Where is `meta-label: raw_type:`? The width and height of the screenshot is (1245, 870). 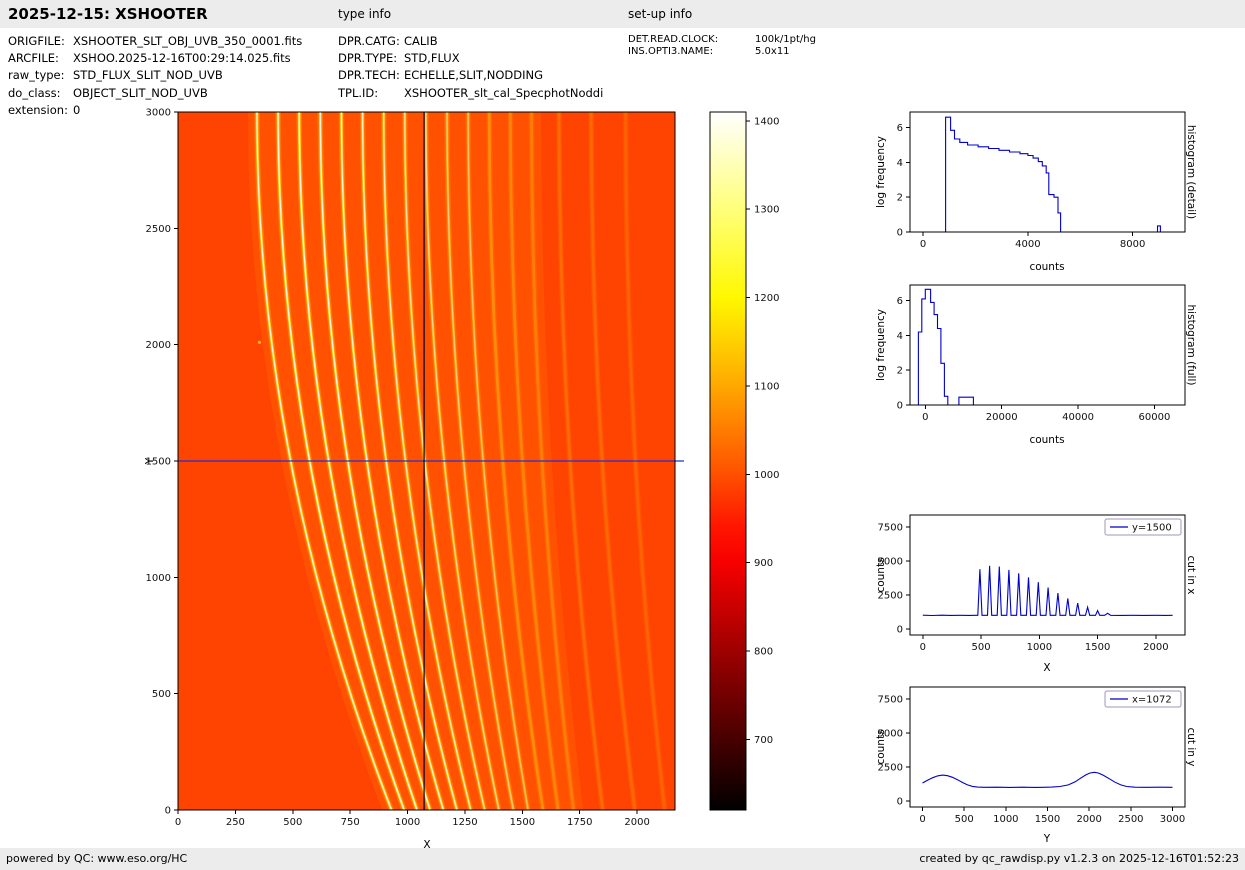 meta-label: raw_type: is located at coordinates (36, 75).